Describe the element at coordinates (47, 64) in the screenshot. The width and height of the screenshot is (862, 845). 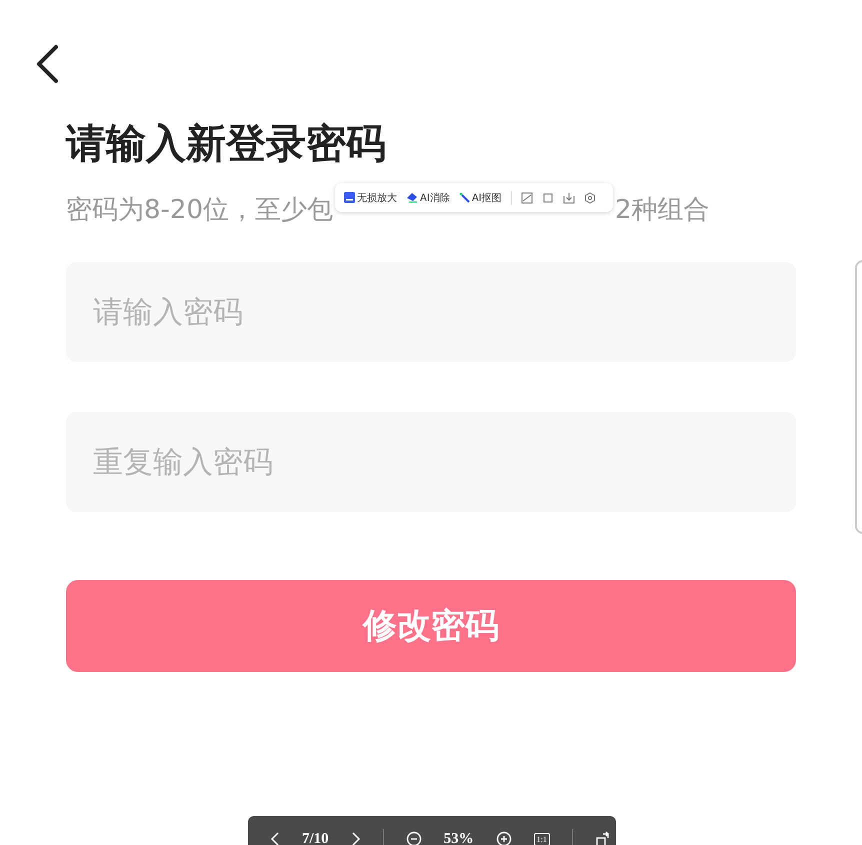
I see `back-icon` at that location.